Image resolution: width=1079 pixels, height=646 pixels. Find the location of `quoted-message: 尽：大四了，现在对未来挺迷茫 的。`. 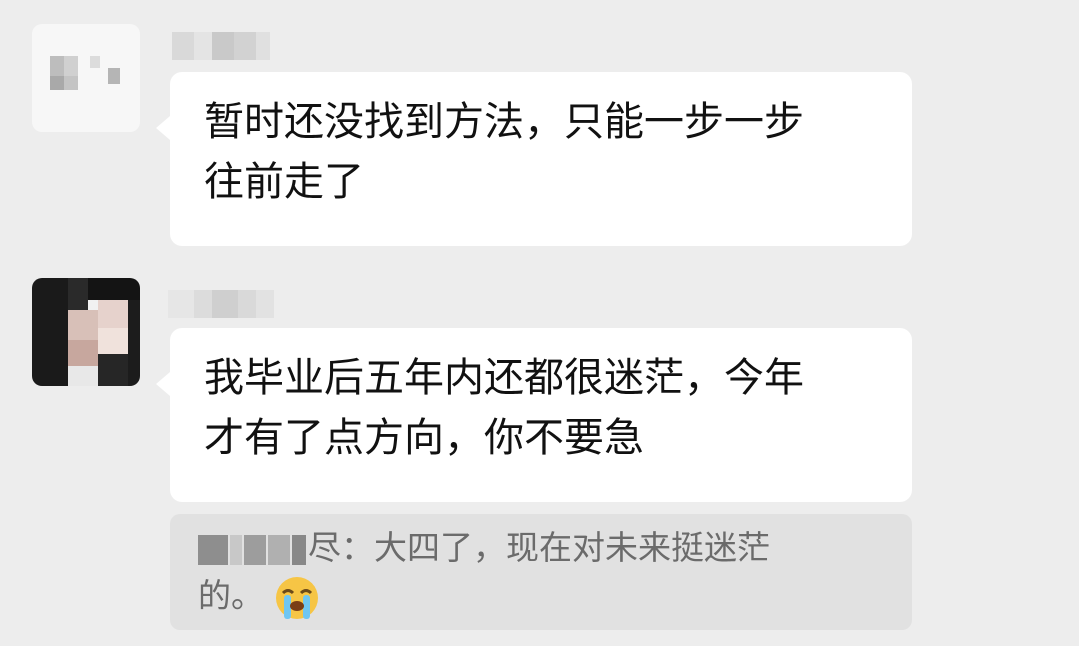

quoted-message: 尽：大四了，现在对未来挺迷茫 的。 is located at coordinates (541, 572).